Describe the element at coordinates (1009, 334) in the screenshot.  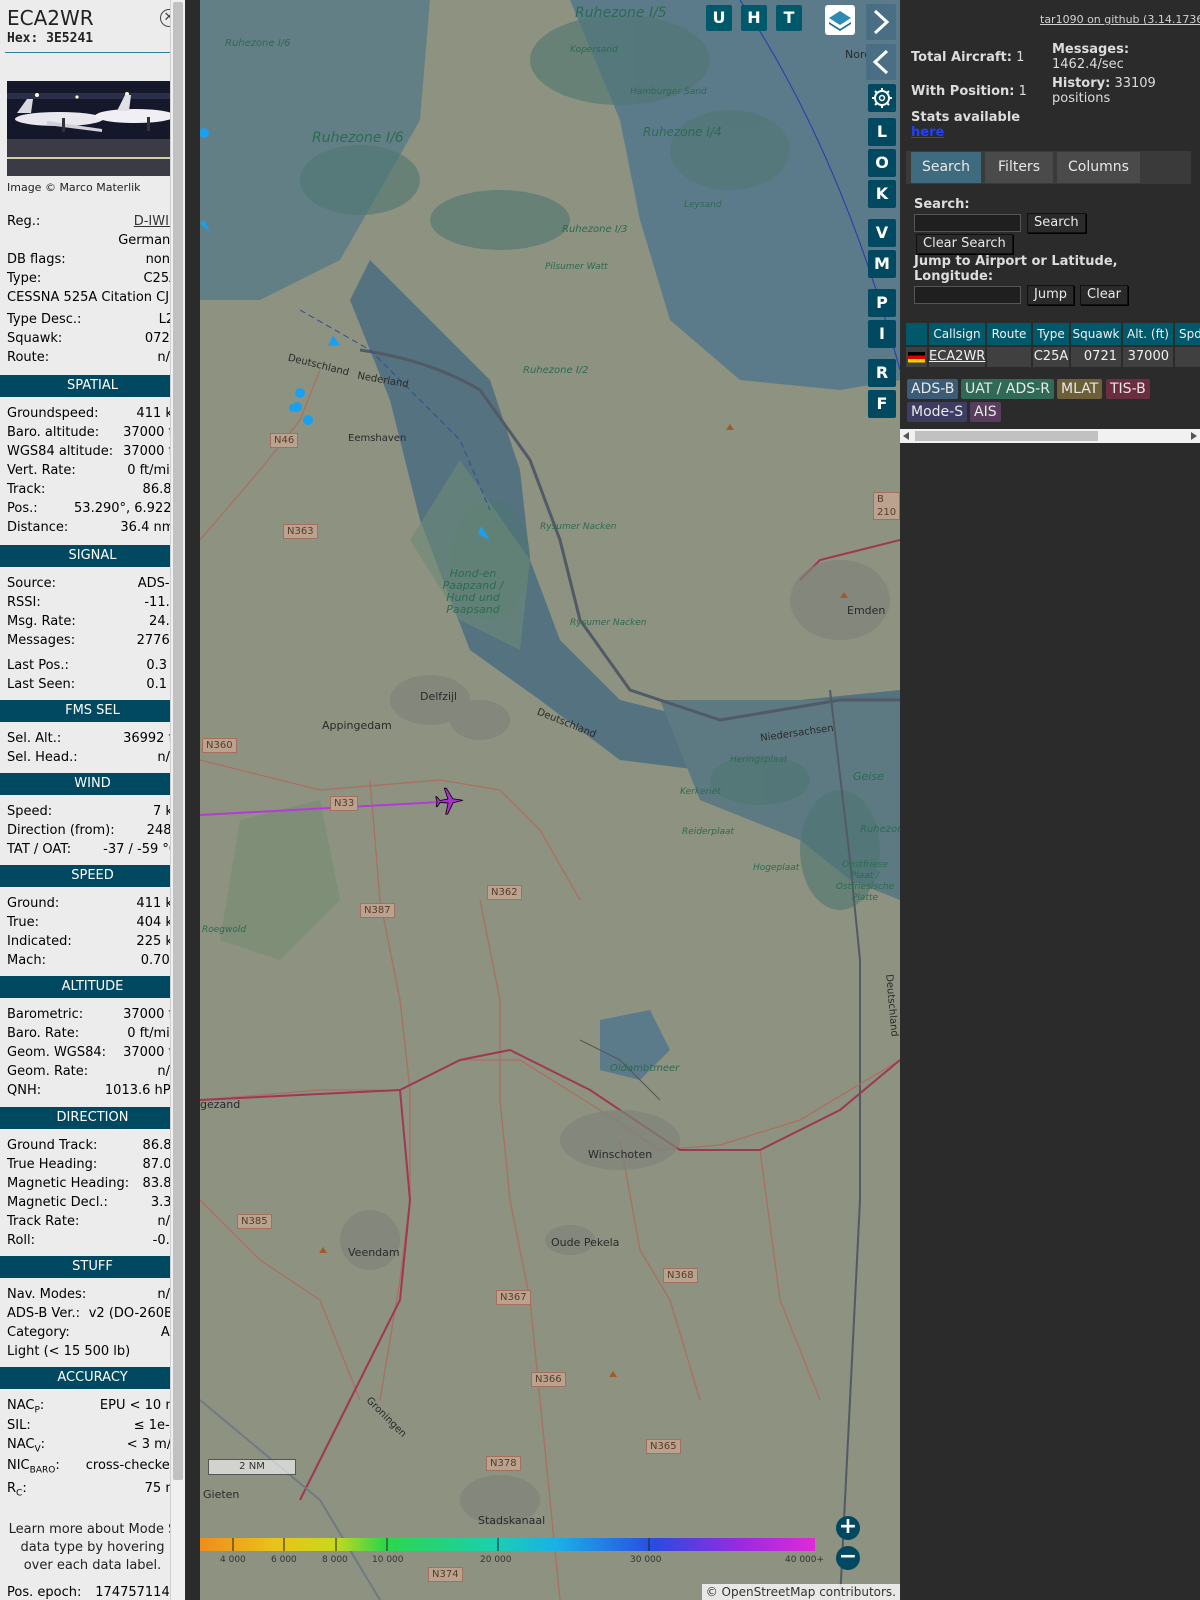
I see `col-route-header: Route` at that location.